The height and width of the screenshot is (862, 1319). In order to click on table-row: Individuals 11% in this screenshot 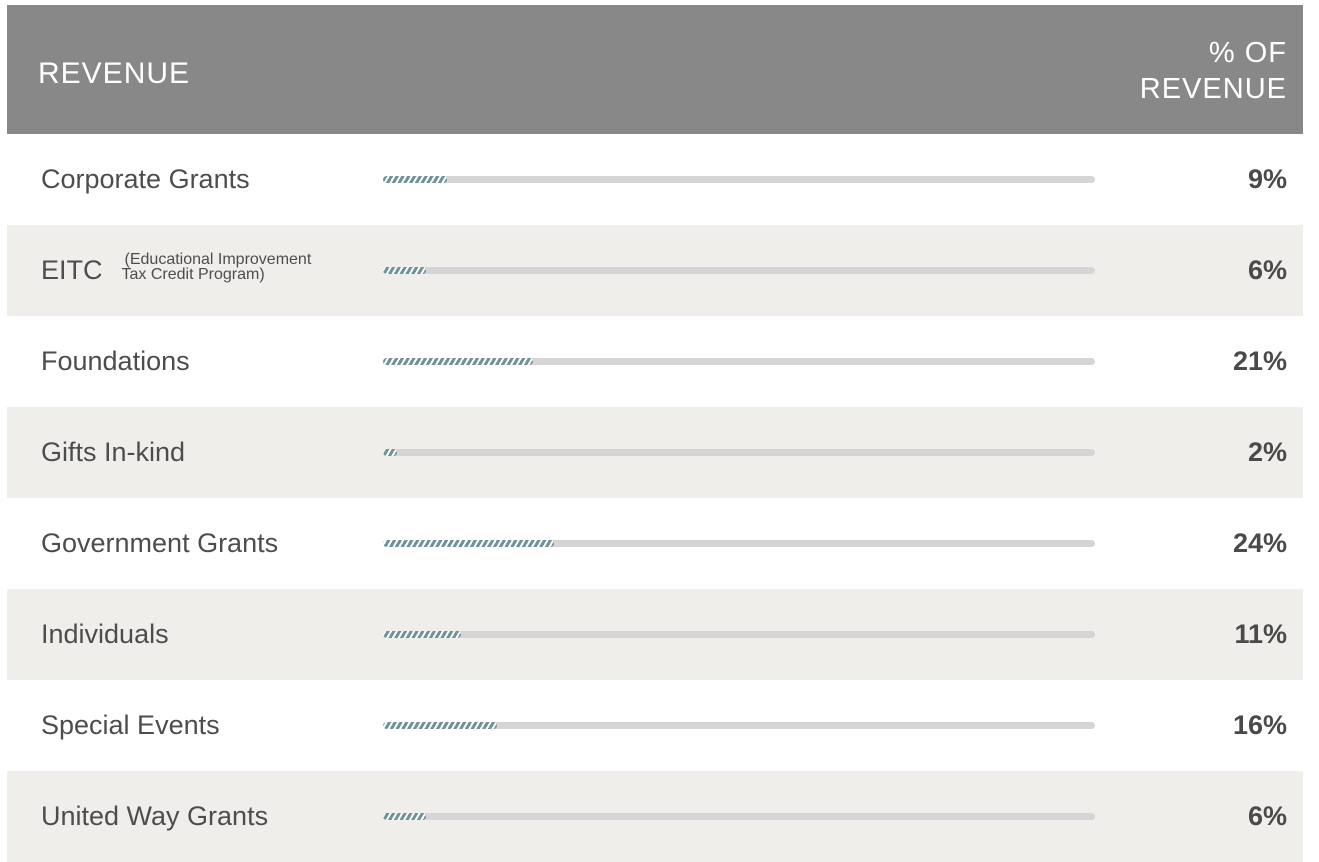, I will do `click(655, 634)`.